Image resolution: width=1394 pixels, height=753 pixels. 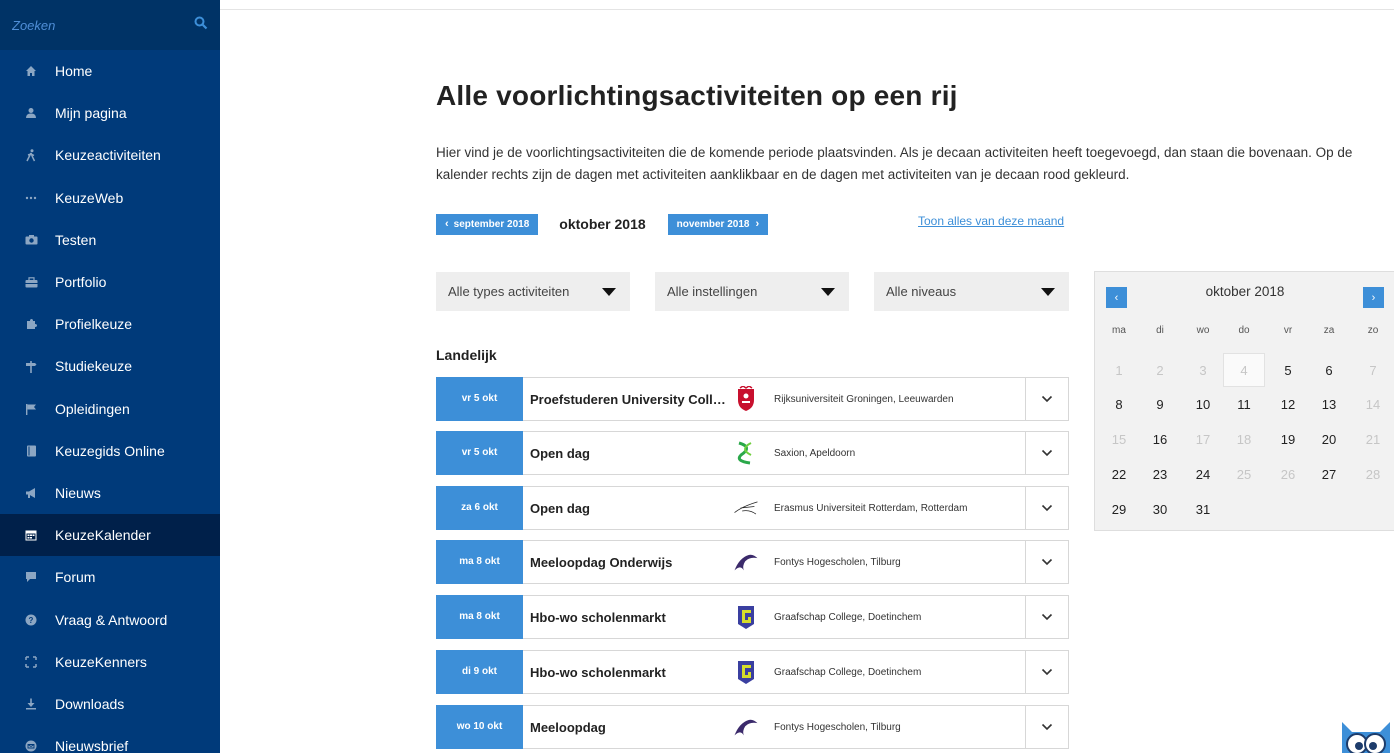 What do you see at coordinates (110, 366) in the screenshot?
I see `sidebar-item-studiekeuze: Studiekeuze` at bounding box center [110, 366].